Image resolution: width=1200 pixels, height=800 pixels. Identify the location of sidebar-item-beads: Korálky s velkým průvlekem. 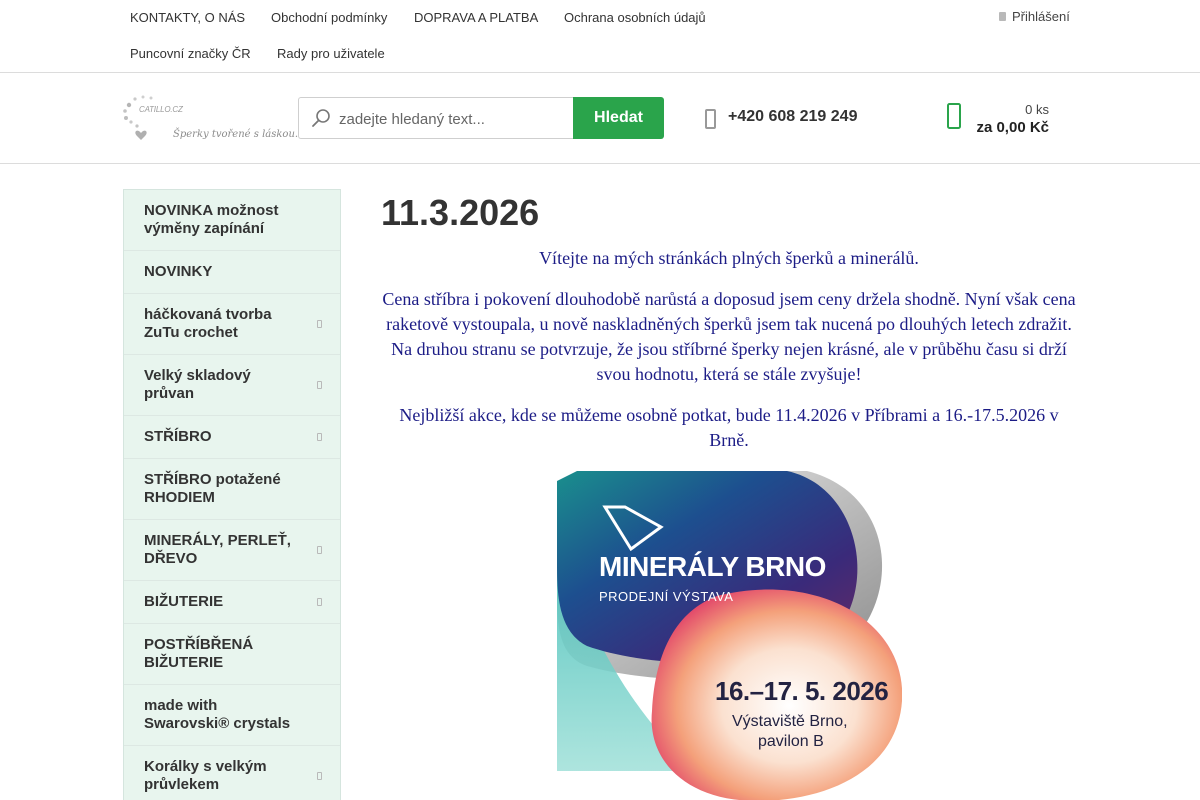
(232, 773).